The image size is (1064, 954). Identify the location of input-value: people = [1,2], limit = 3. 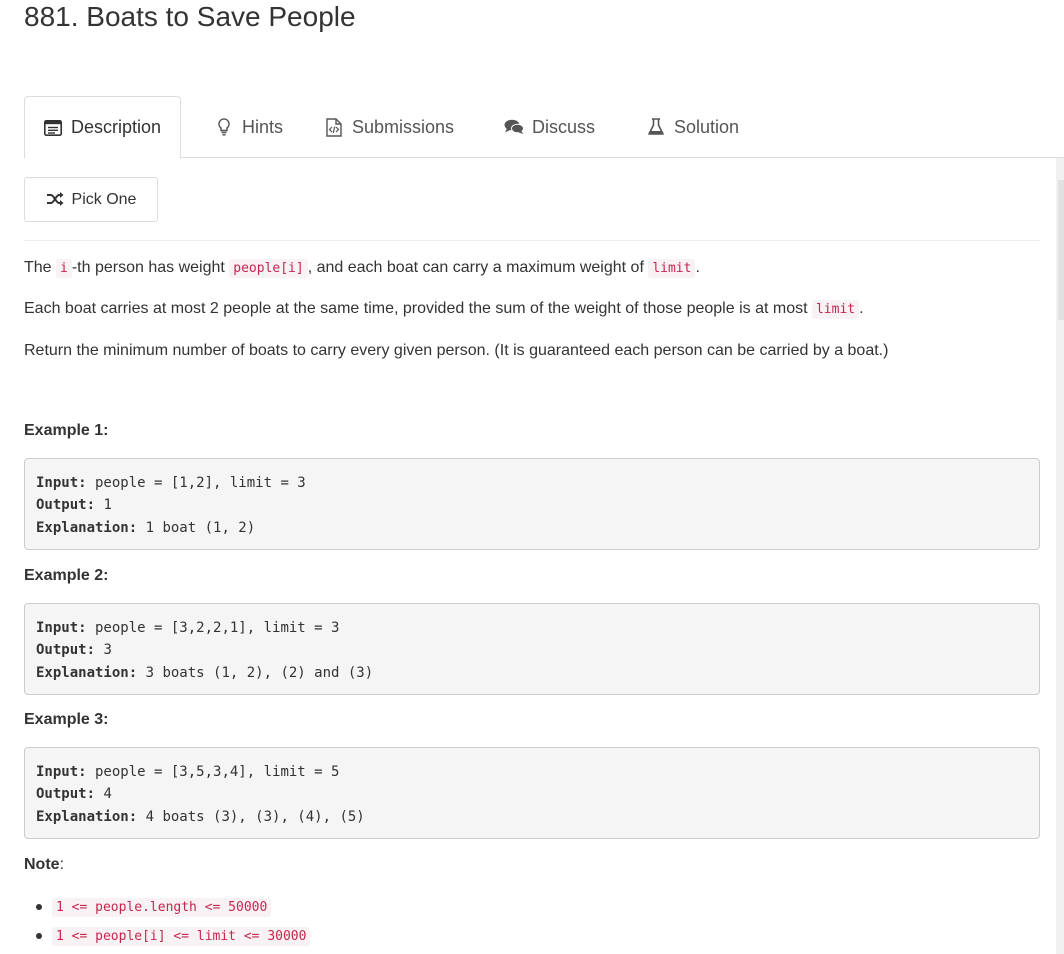
(196, 483).